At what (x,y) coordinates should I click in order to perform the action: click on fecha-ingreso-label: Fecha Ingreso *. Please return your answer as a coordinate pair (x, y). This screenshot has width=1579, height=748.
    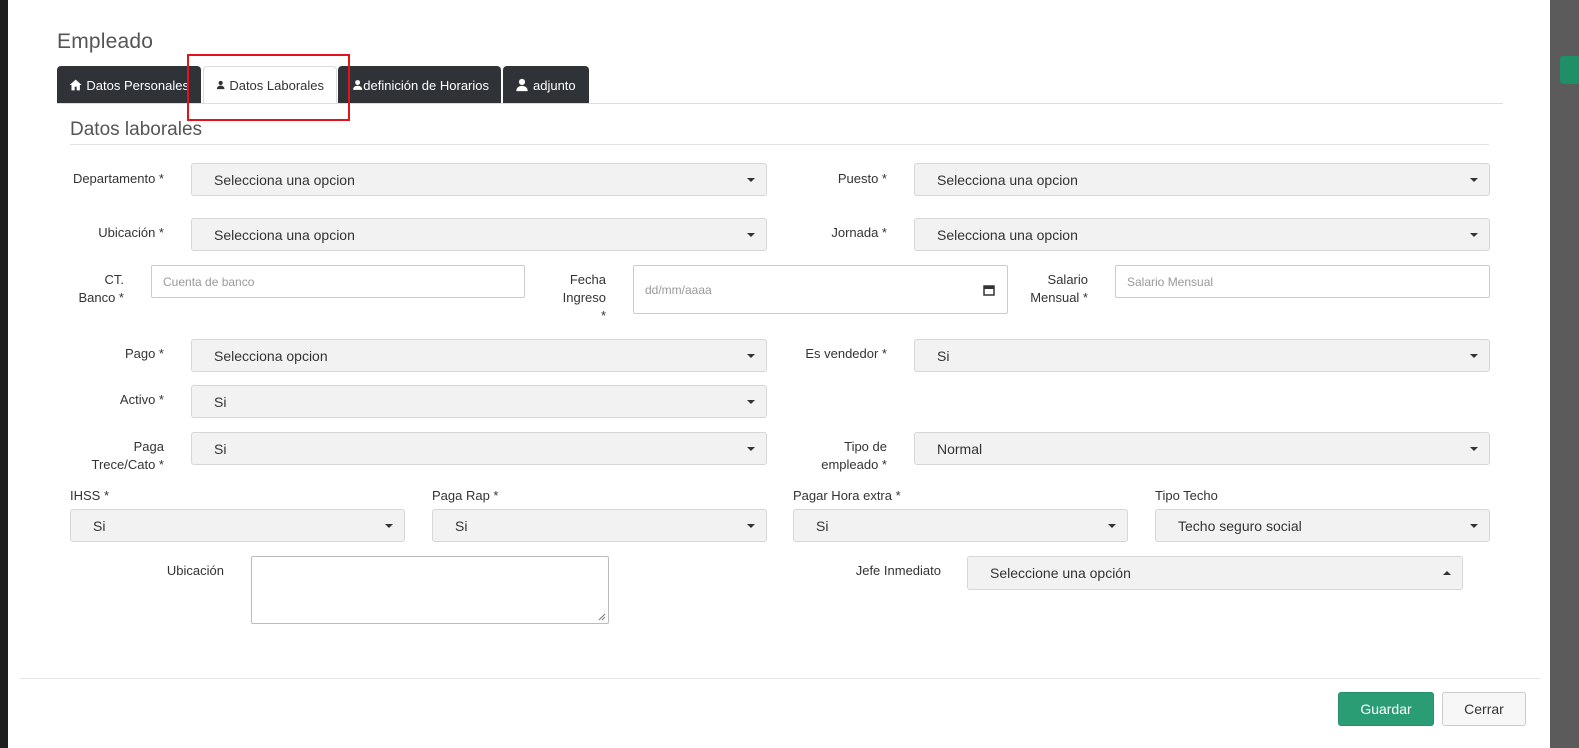
    Looking at the image, I should click on (584, 297).